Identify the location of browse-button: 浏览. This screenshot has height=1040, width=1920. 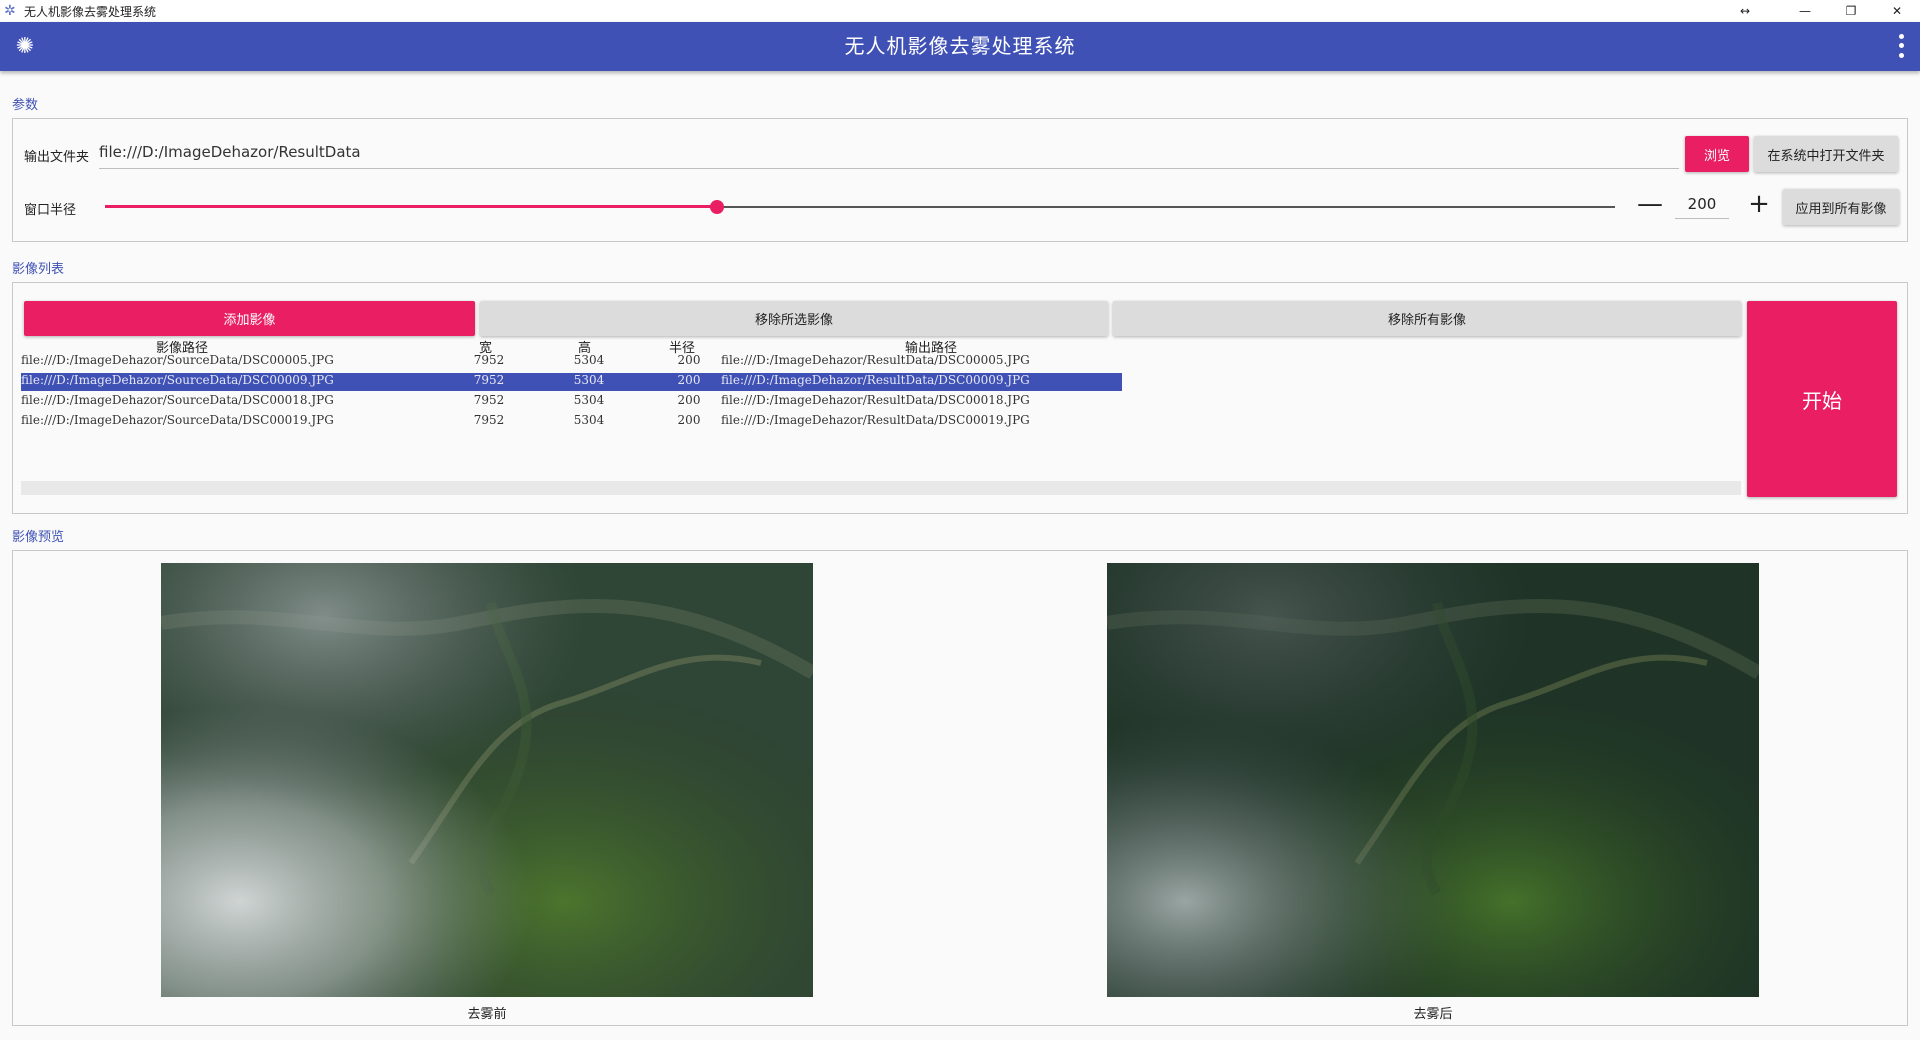
(1717, 154).